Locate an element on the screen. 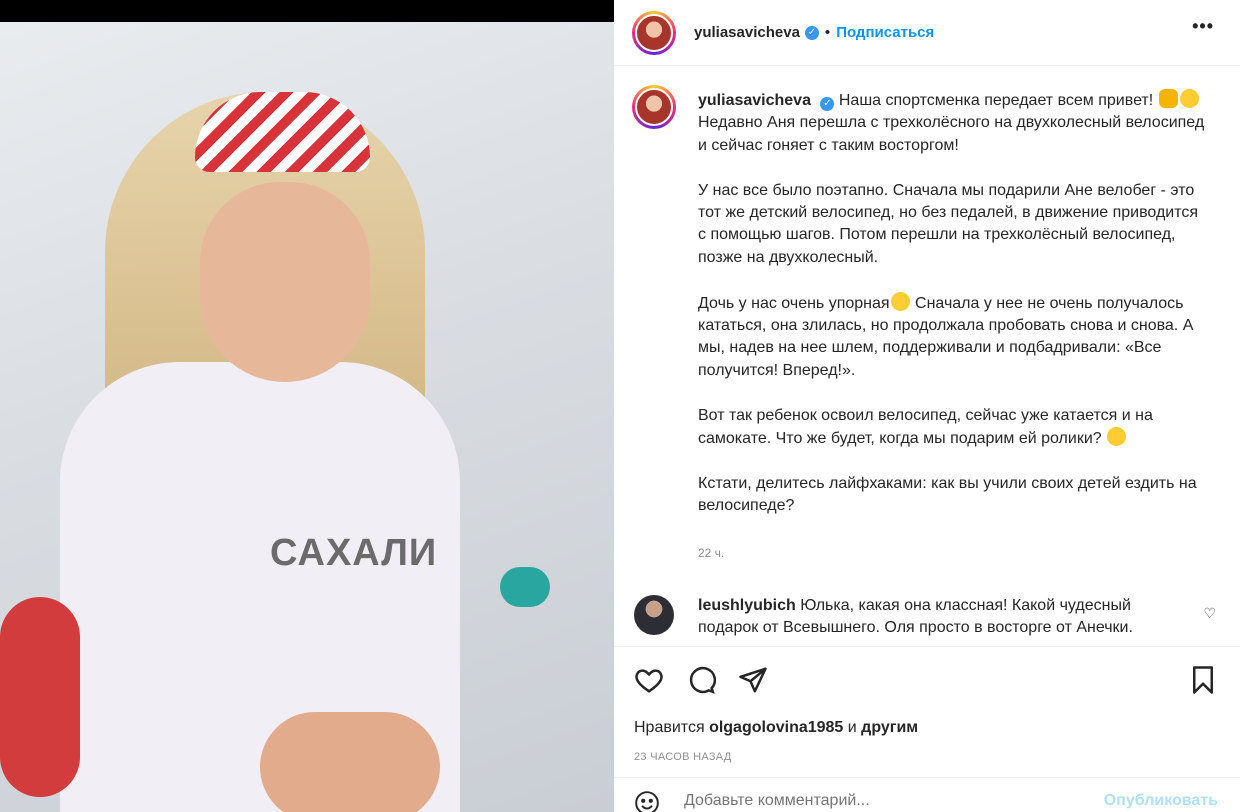 Image resolution: width=1240 pixels, height=812 pixels. caption-username: yuliasavicheva is located at coordinates (754, 100).